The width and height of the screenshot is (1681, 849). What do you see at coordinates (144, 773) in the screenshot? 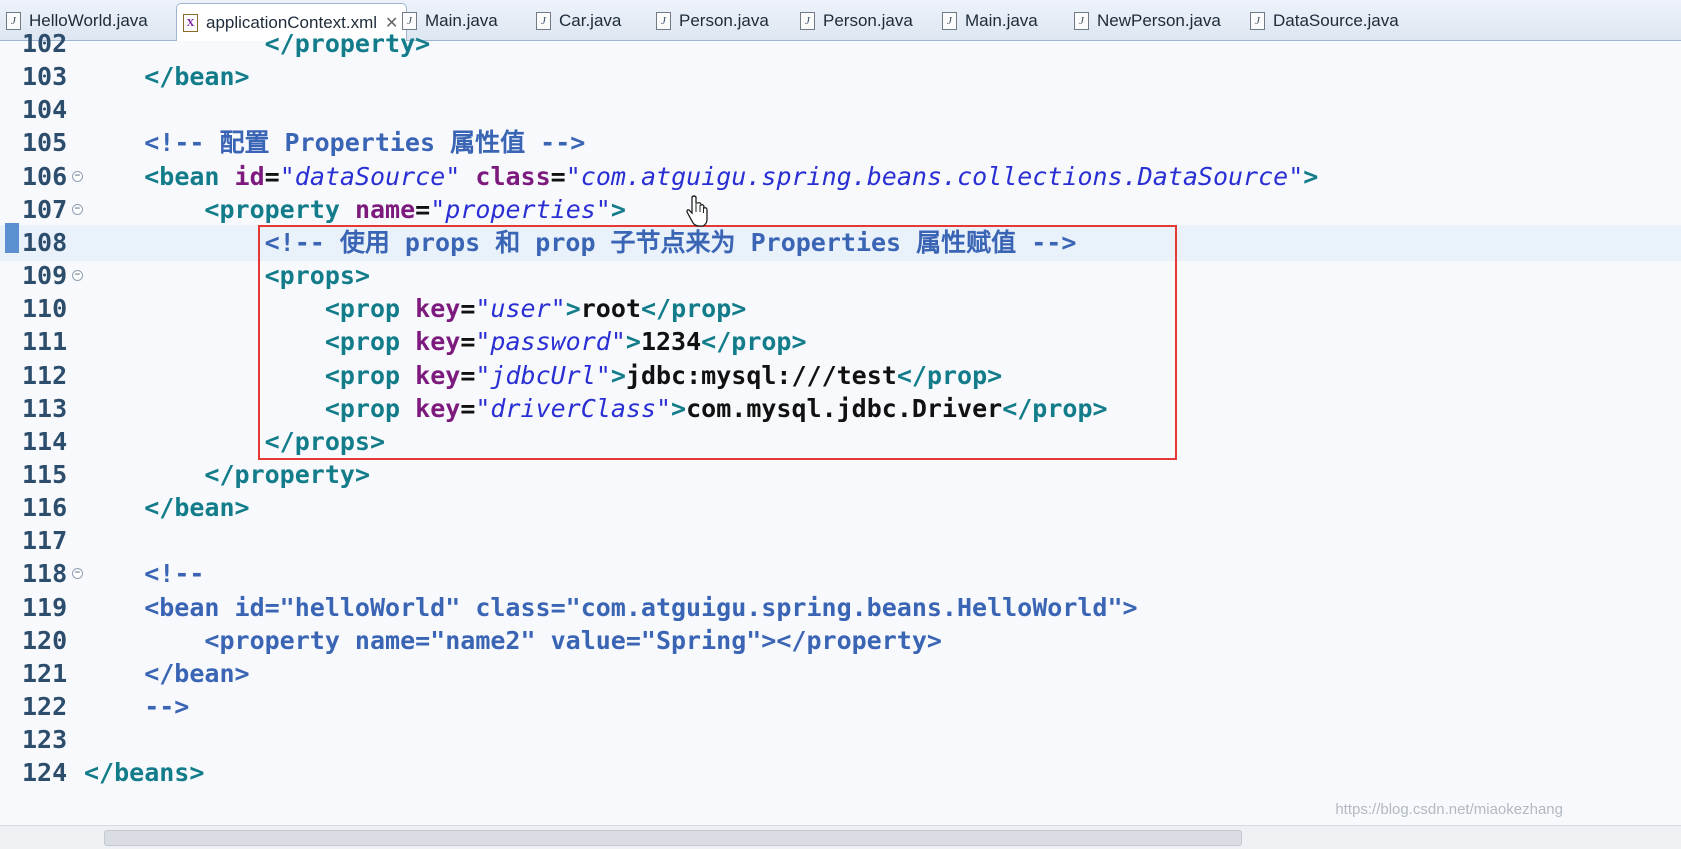
I see `code-text: </beans>` at bounding box center [144, 773].